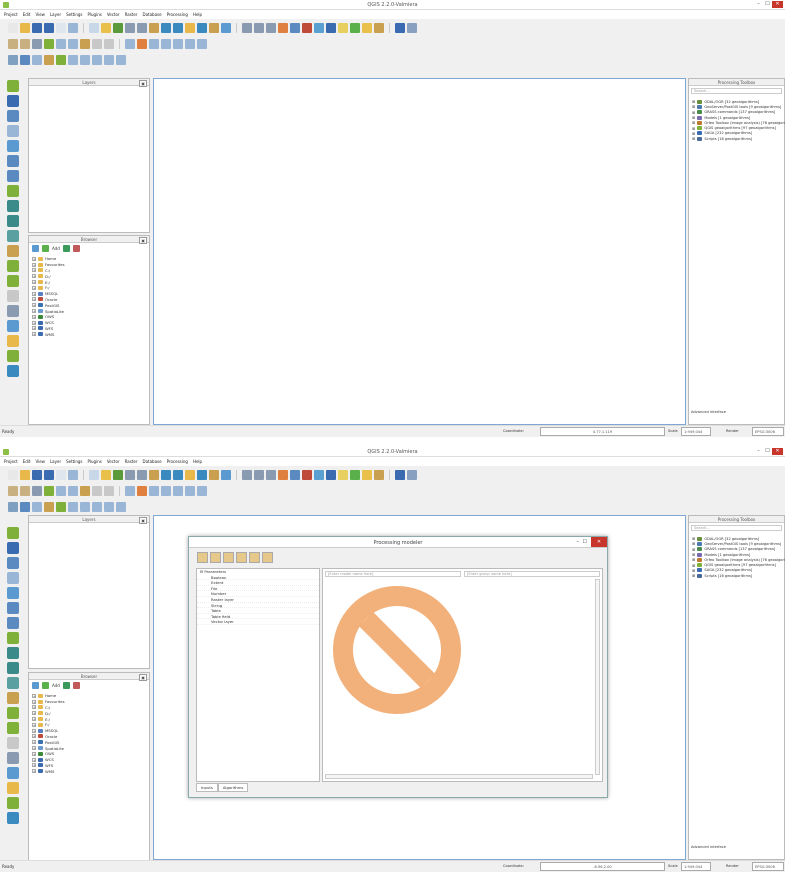 The width and height of the screenshot is (785, 872). What do you see at coordinates (708, 412) in the screenshot?
I see `advanced-interface-select: Advanced interface` at bounding box center [708, 412].